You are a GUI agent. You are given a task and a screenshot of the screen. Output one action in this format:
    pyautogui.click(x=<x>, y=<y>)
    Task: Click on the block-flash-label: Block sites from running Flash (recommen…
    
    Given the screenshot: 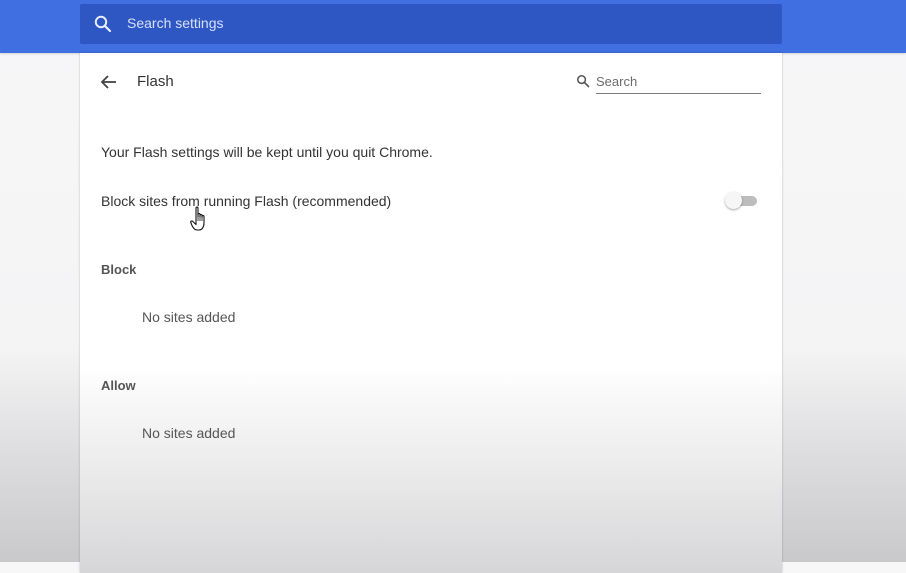 What is the action you would take?
    pyautogui.click(x=246, y=201)
    